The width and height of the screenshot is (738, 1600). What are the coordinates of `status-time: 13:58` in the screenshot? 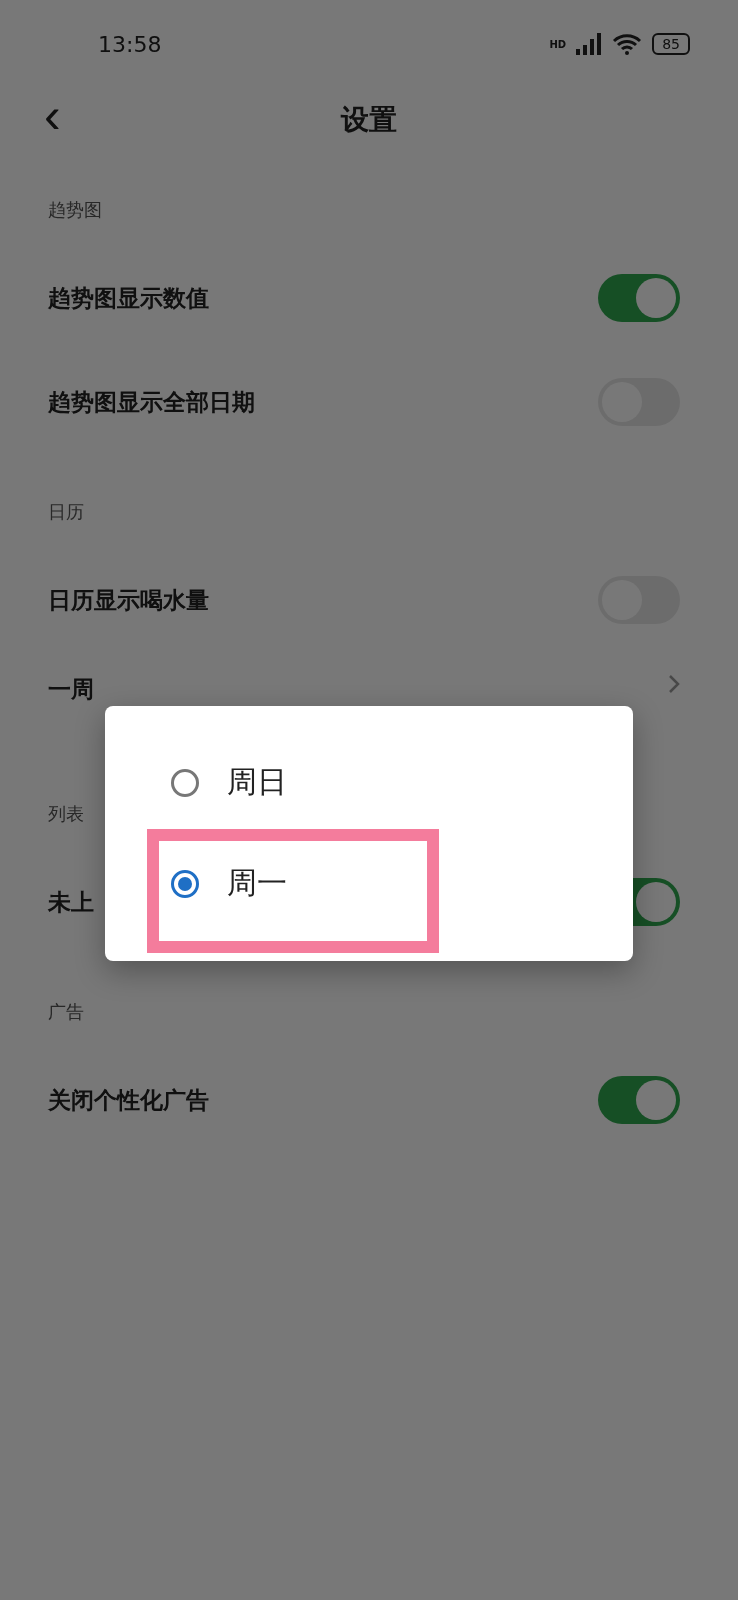 It's located at (130, 44).